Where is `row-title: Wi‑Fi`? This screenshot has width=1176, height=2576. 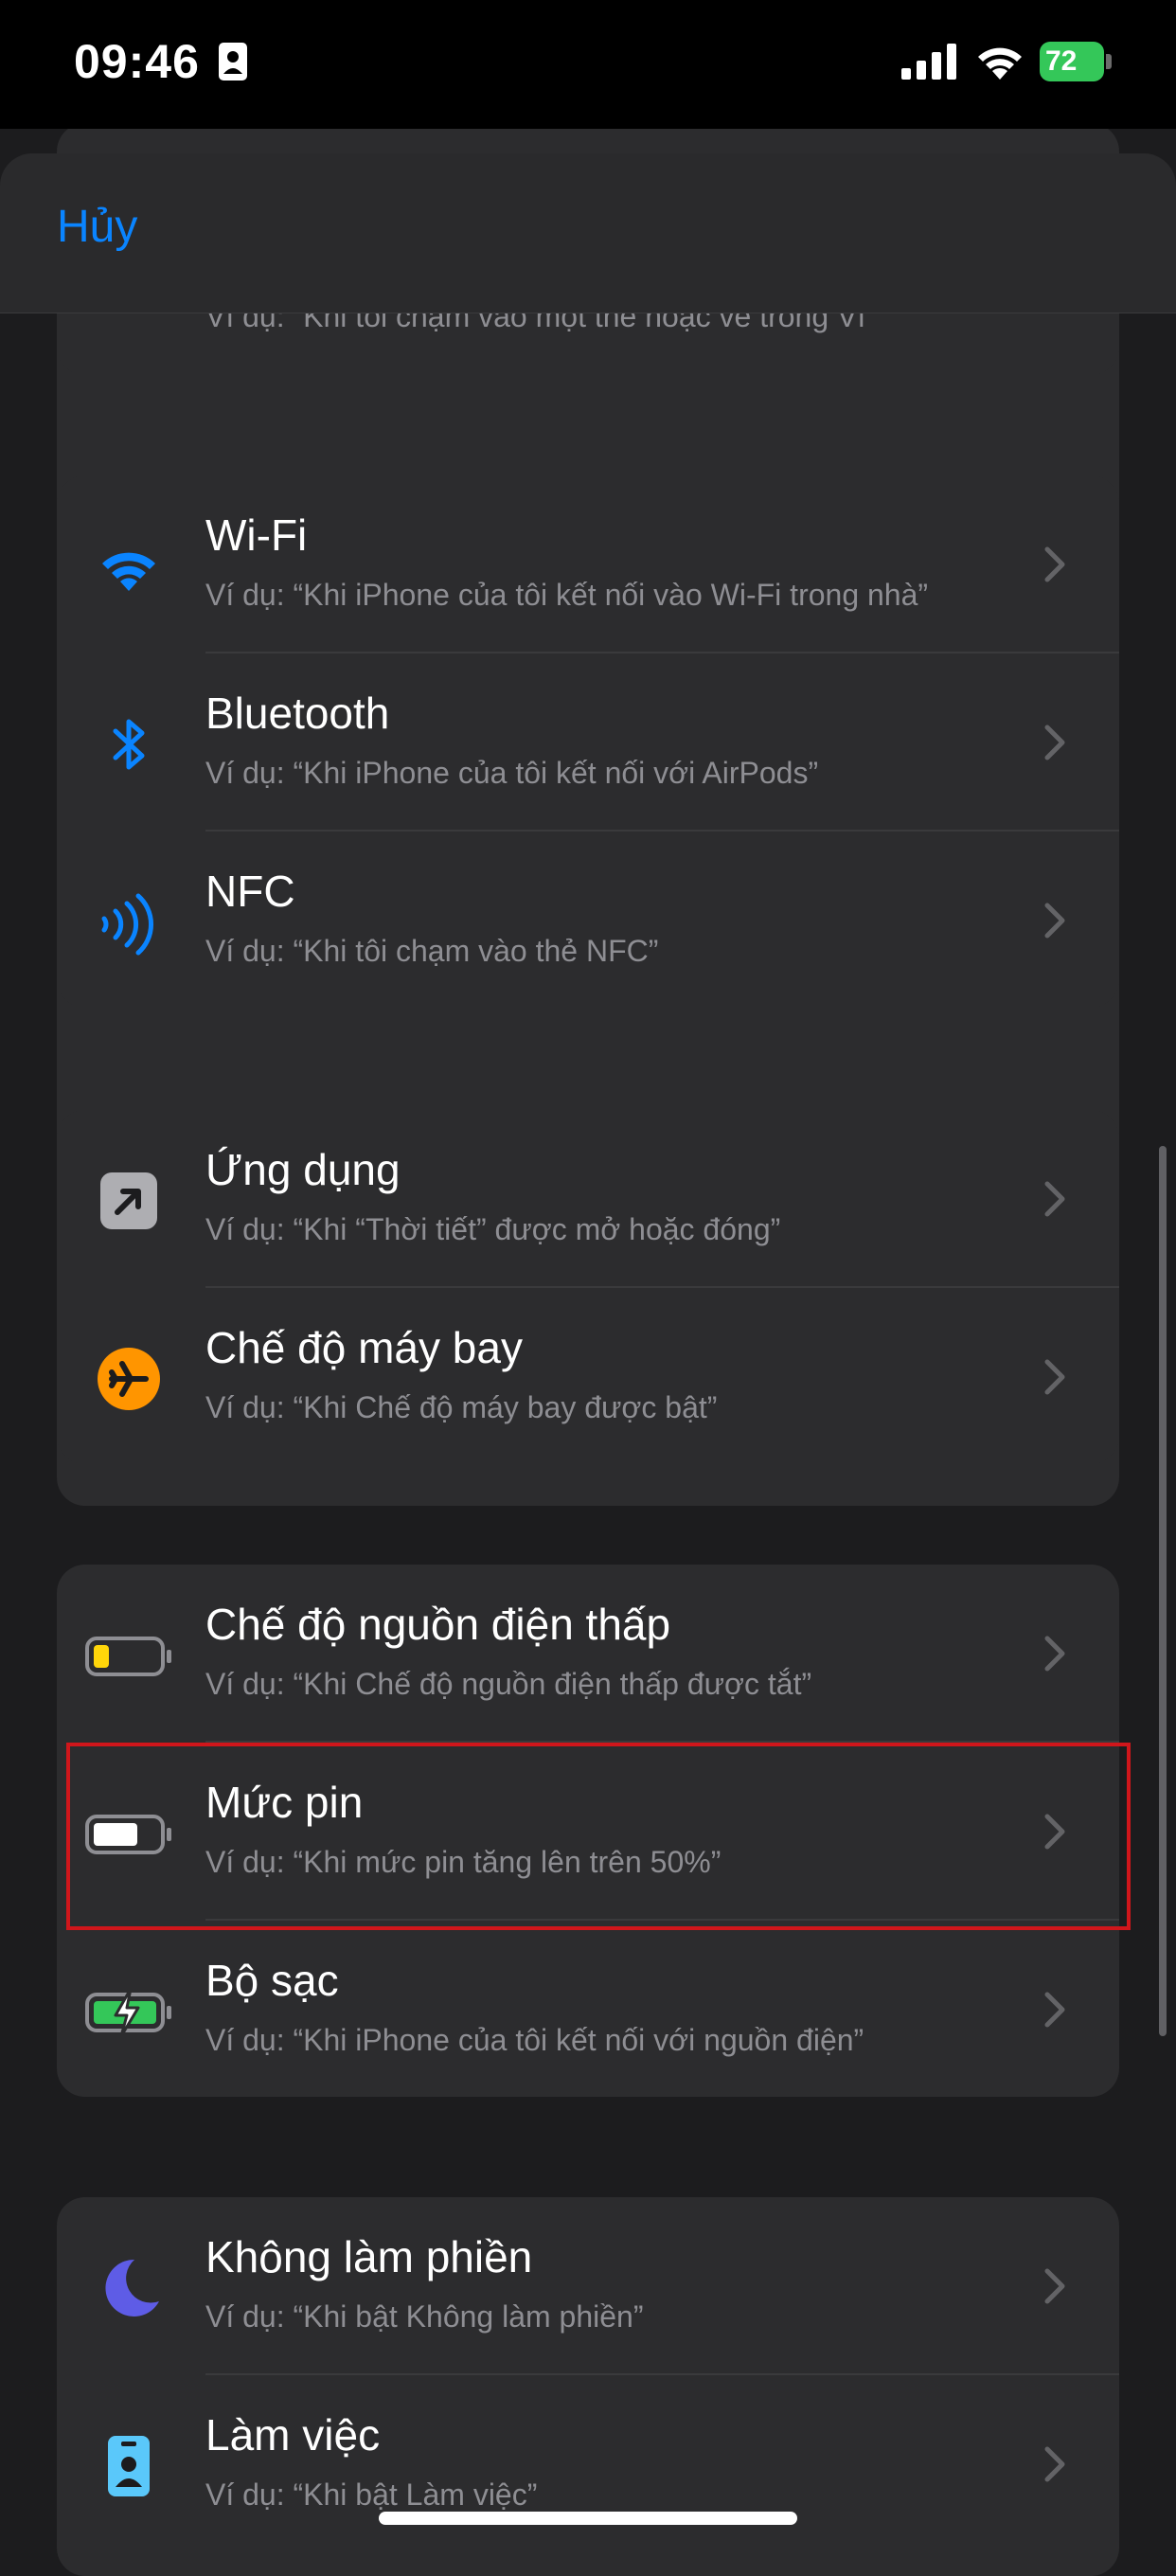 row-title: Wi‑Fi is located at coordinates (256, 535).